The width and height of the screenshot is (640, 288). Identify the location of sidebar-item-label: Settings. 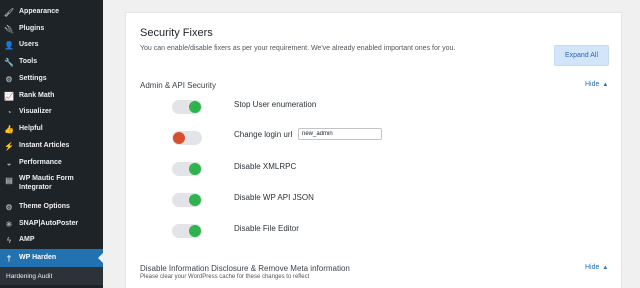
(33, 78).